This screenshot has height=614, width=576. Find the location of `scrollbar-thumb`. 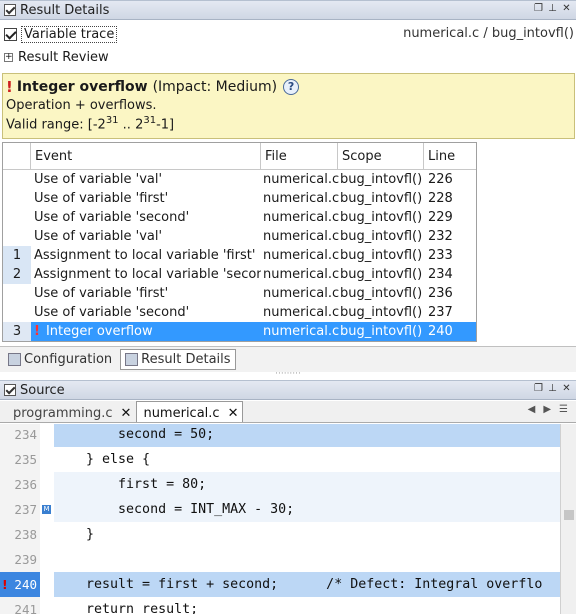

scrollbar-thumb is located at coordinates (569, 515).